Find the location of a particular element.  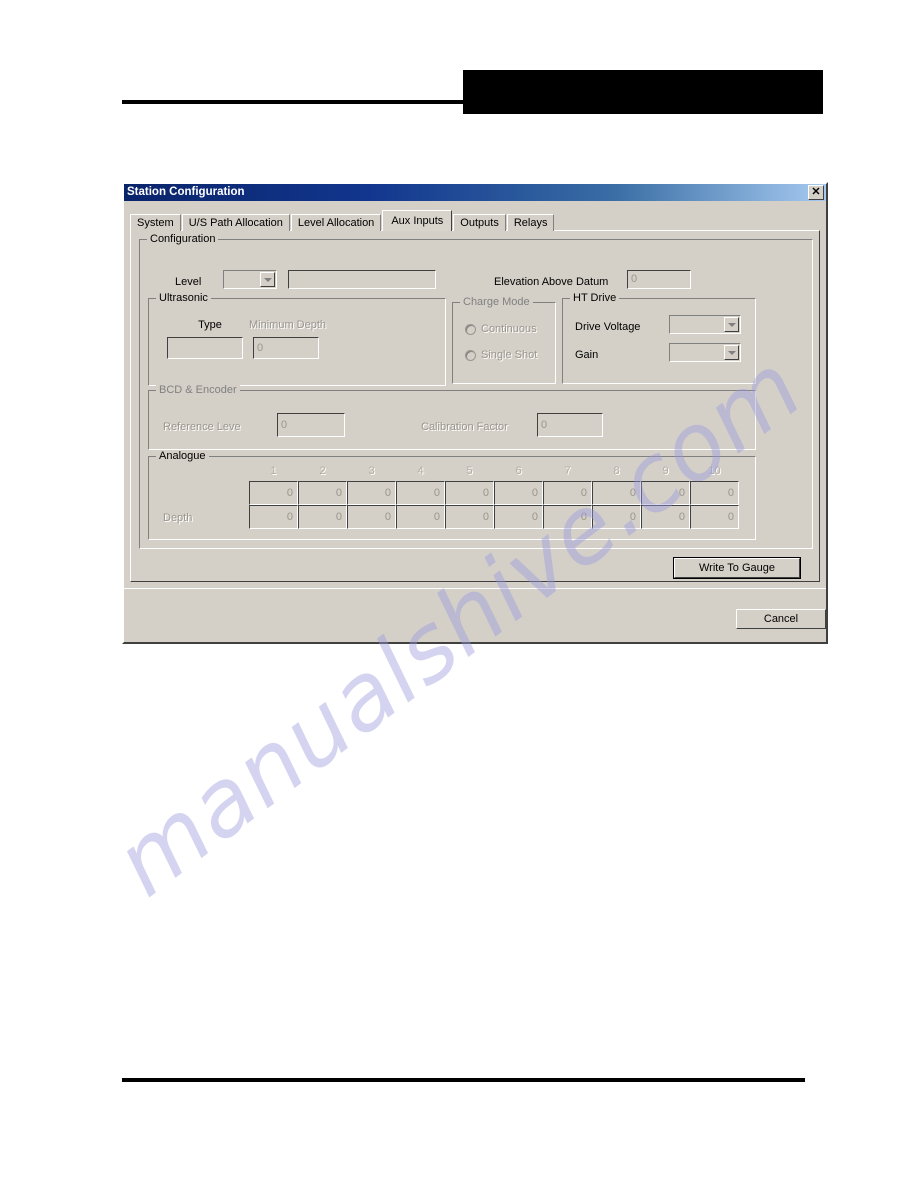

level-combo is located at coordinates (250, 279).